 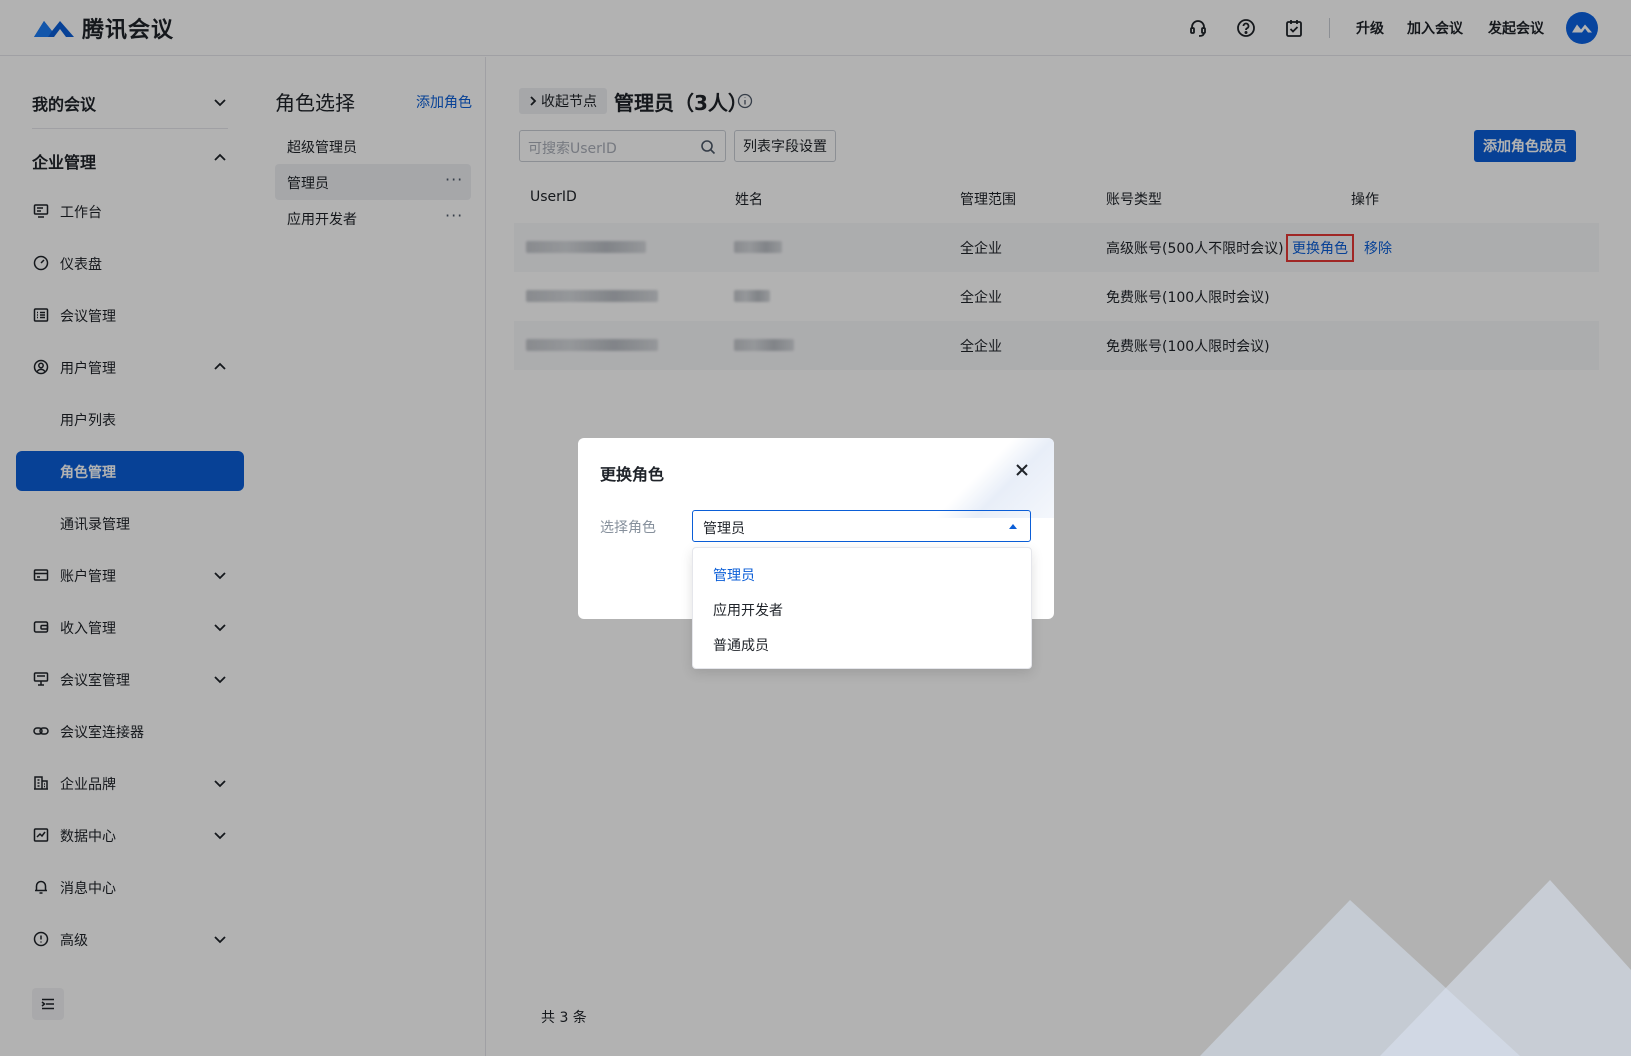 What do you see at coordinates (994, 478) in the screenshot?
I see `dialog-decoration` at bounding box center [994, 478].